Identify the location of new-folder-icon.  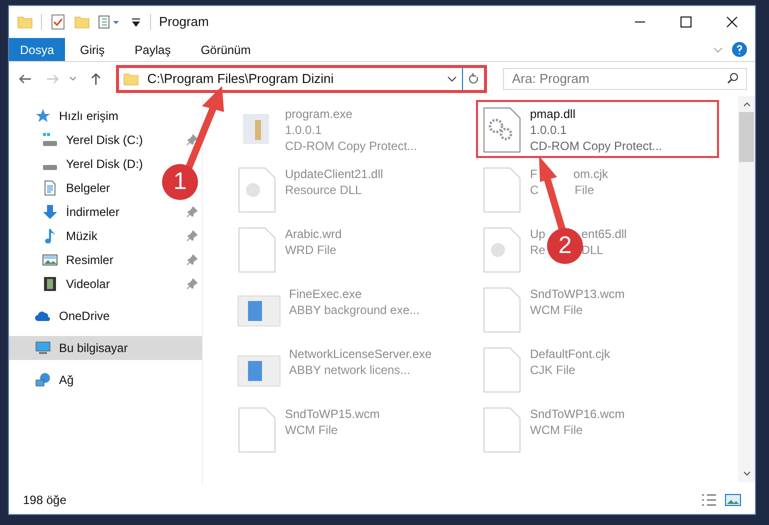
(82, 22).